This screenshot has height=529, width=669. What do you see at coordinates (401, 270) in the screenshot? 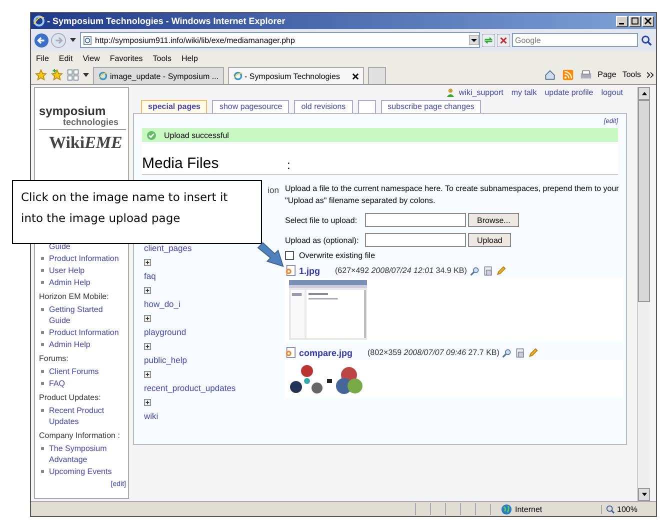
I see `file-info: (627×492 2008/07/24 12:01 34.9 KB)` at bounding box center [401, 270].